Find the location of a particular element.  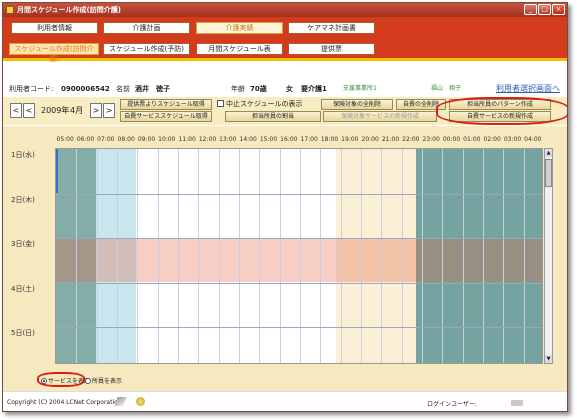

age-label: 年齢 is located at coordinates (238, 89).